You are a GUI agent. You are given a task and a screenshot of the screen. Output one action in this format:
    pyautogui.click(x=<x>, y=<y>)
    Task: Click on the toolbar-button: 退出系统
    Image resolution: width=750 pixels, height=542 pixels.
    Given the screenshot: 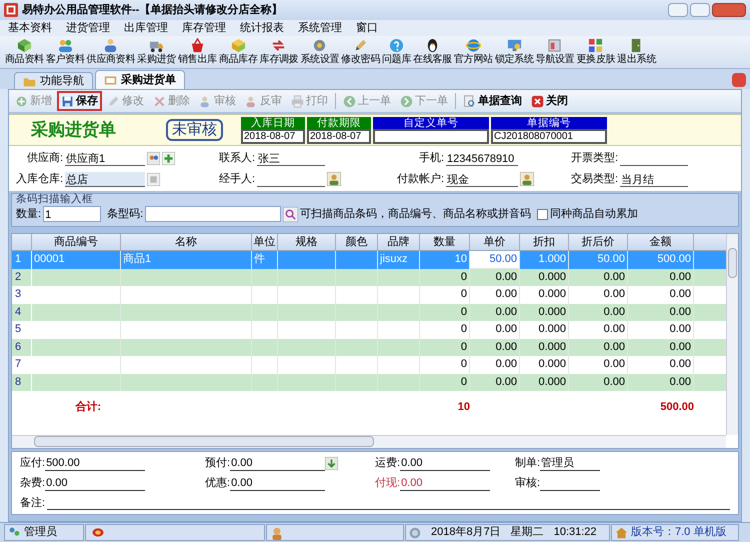 What is the action you would take?
    pyautogui.click(x=636, y=53)
    